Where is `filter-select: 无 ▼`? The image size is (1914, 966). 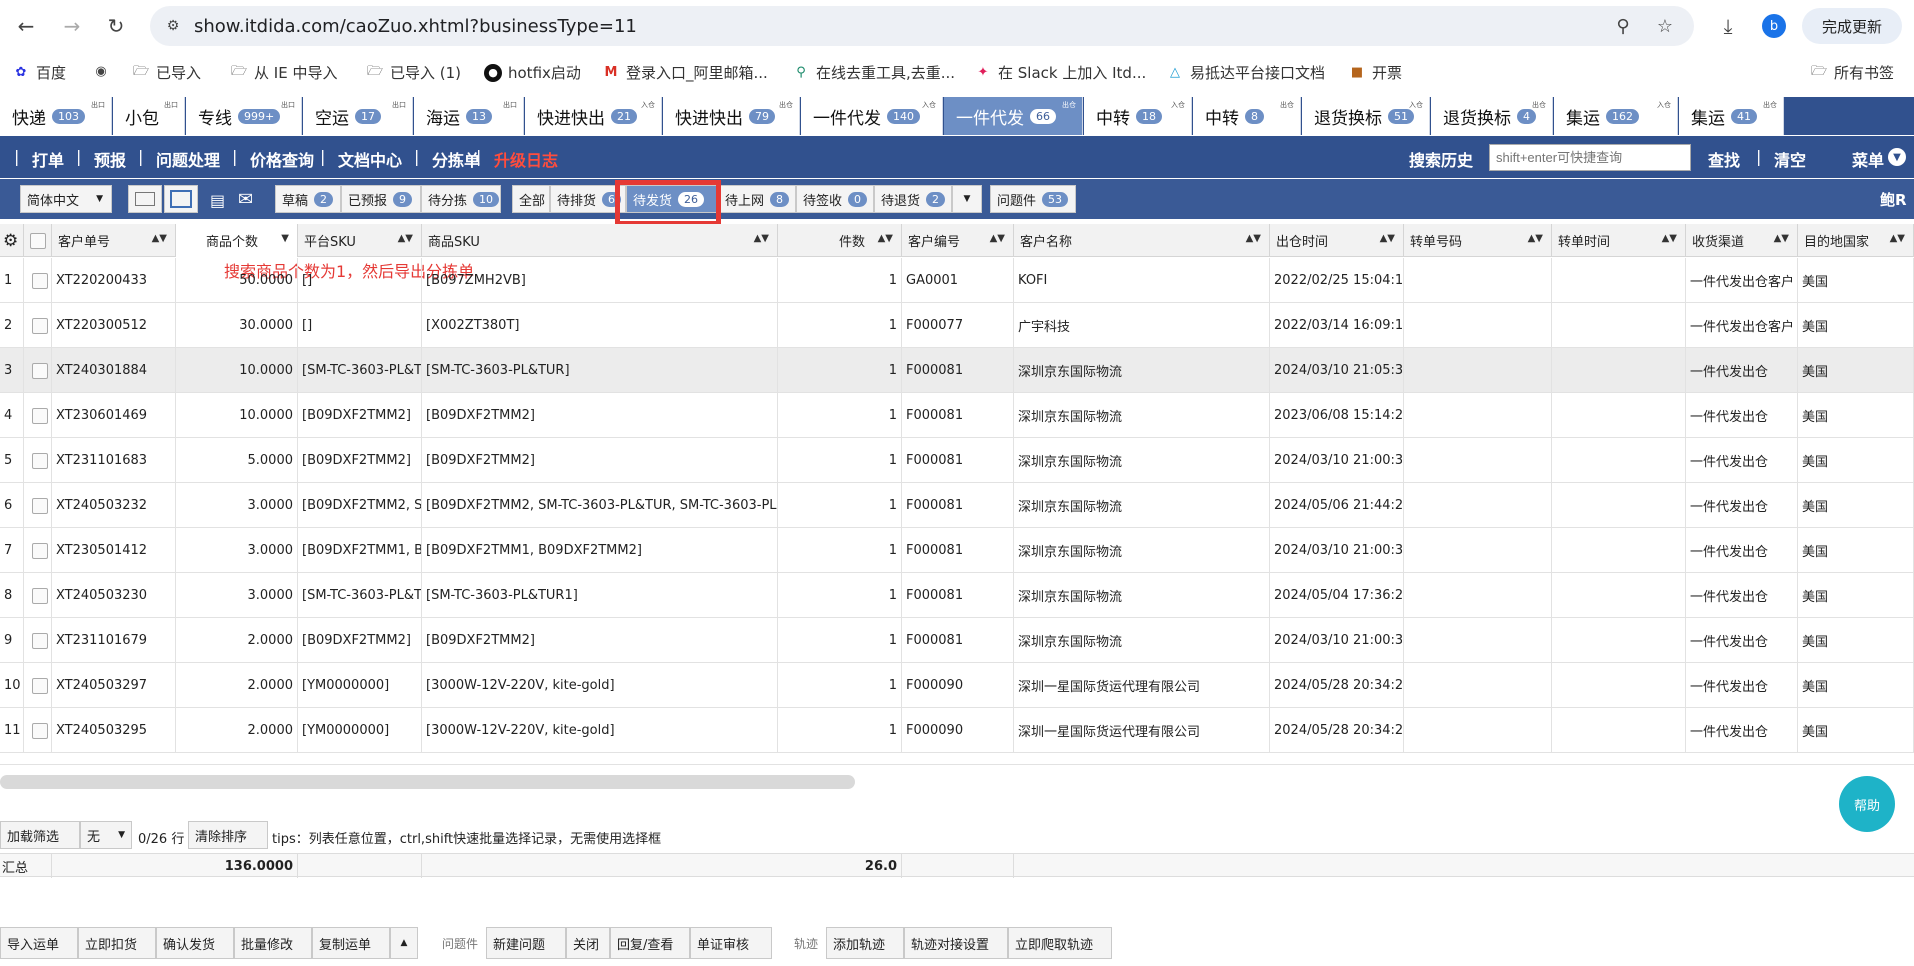 filter-select: 无 ▼ is located at coordinates (106, 835).